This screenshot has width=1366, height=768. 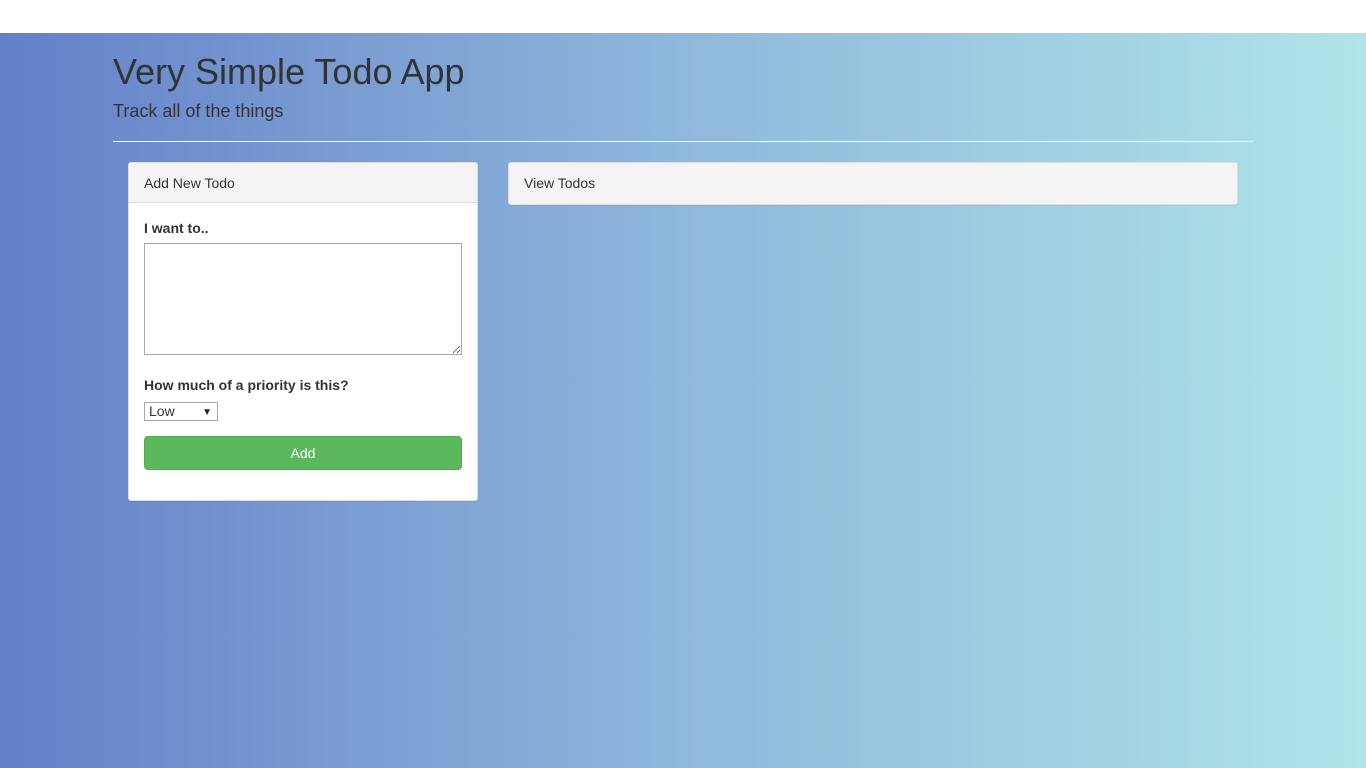 What do you see at coordinates (683, 141) in the screenshot?
I see `header-divider` at bounding box center [683, 141].